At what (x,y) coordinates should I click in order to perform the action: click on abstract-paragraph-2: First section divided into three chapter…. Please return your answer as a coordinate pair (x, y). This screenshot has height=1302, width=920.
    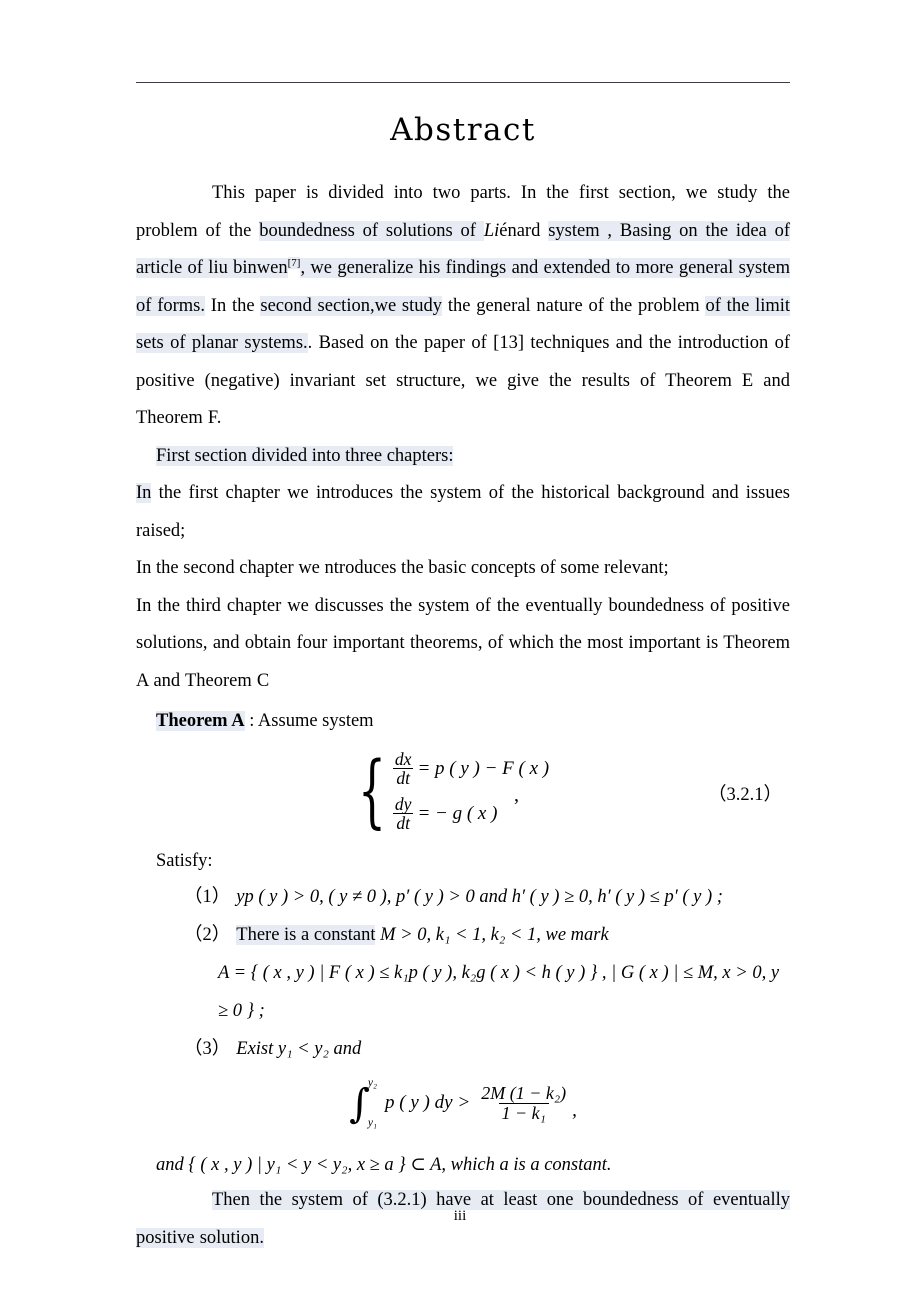
    Looking at the image, I should click on (463, 457).